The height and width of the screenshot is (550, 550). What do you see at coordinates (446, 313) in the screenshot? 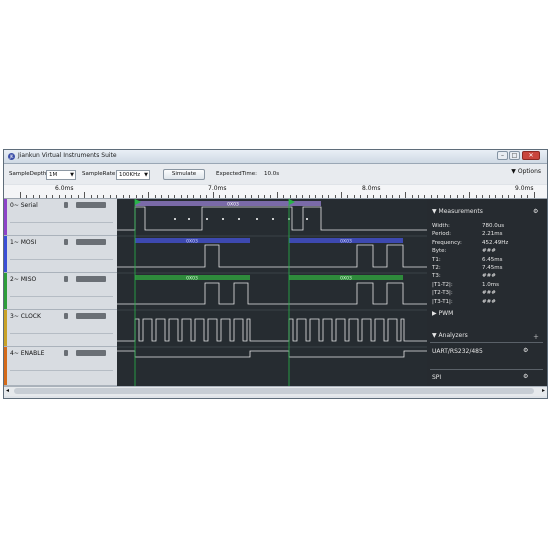
I see `pwm-title: PWM` at bounding box center [446, 313].